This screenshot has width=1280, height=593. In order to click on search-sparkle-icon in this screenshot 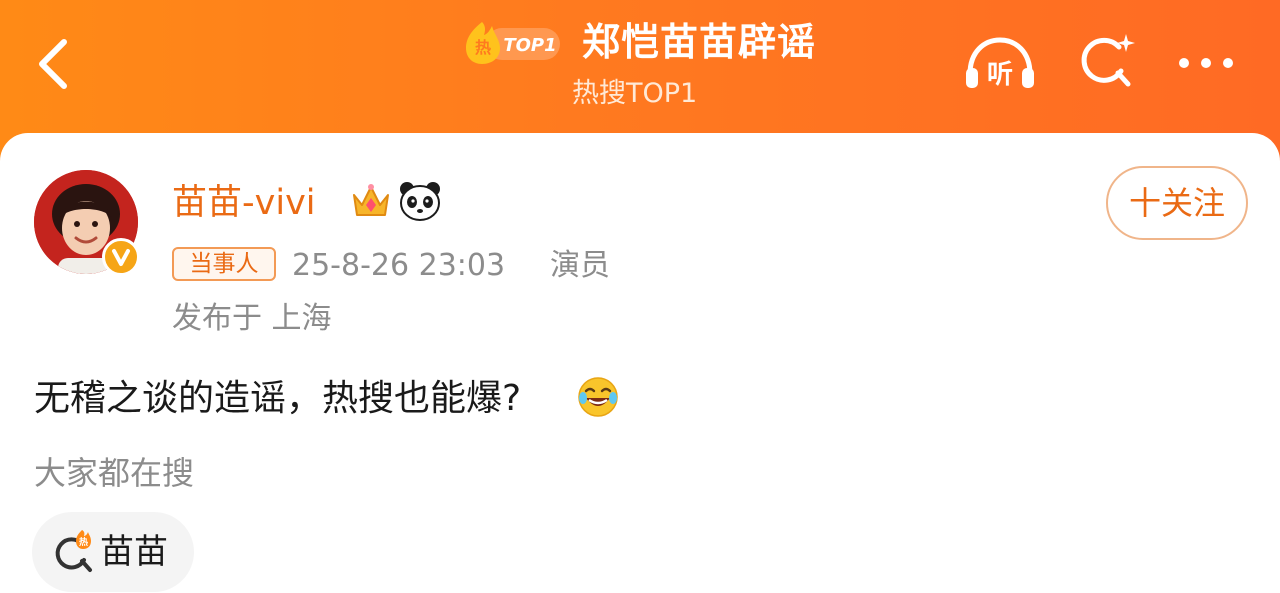, I will do `click(1108, 60)`.